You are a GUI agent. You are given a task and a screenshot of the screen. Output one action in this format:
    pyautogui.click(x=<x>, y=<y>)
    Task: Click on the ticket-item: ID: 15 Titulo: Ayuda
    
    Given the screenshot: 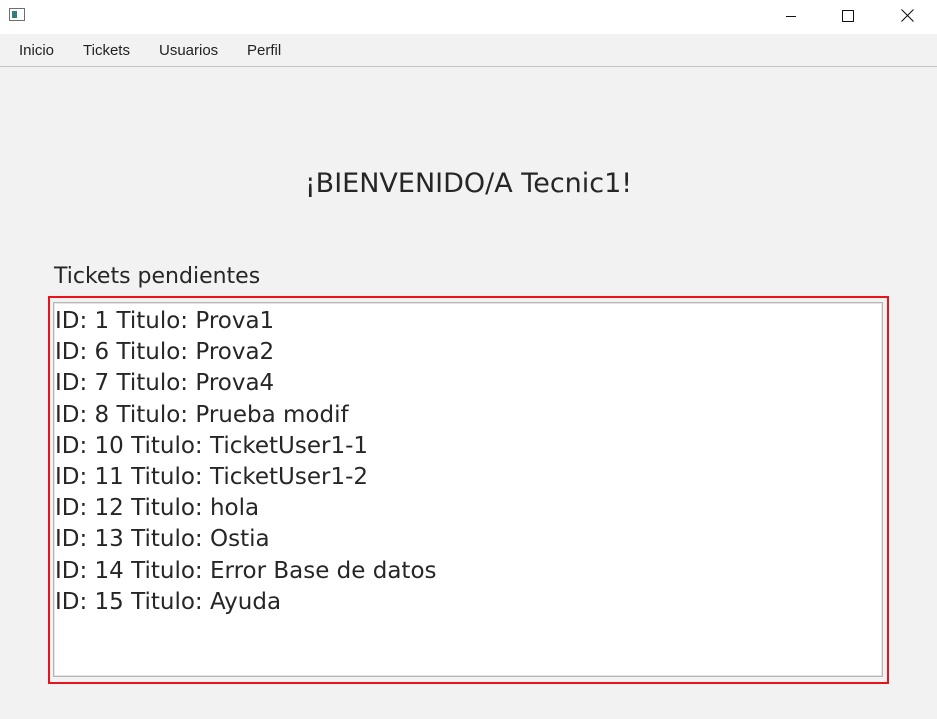 What is the action you would take?
    pyautogui.click(x=468, y=602)
    